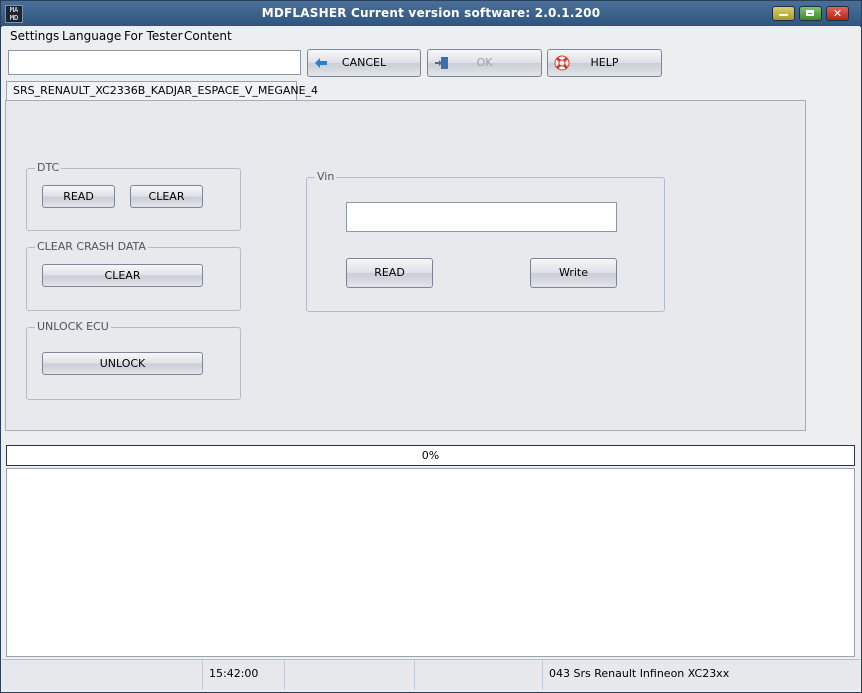 This screenshot has height=693, width=862. Describe the element at coordinates (481, 217) in the screenshot. I see `vin-input` at that location.